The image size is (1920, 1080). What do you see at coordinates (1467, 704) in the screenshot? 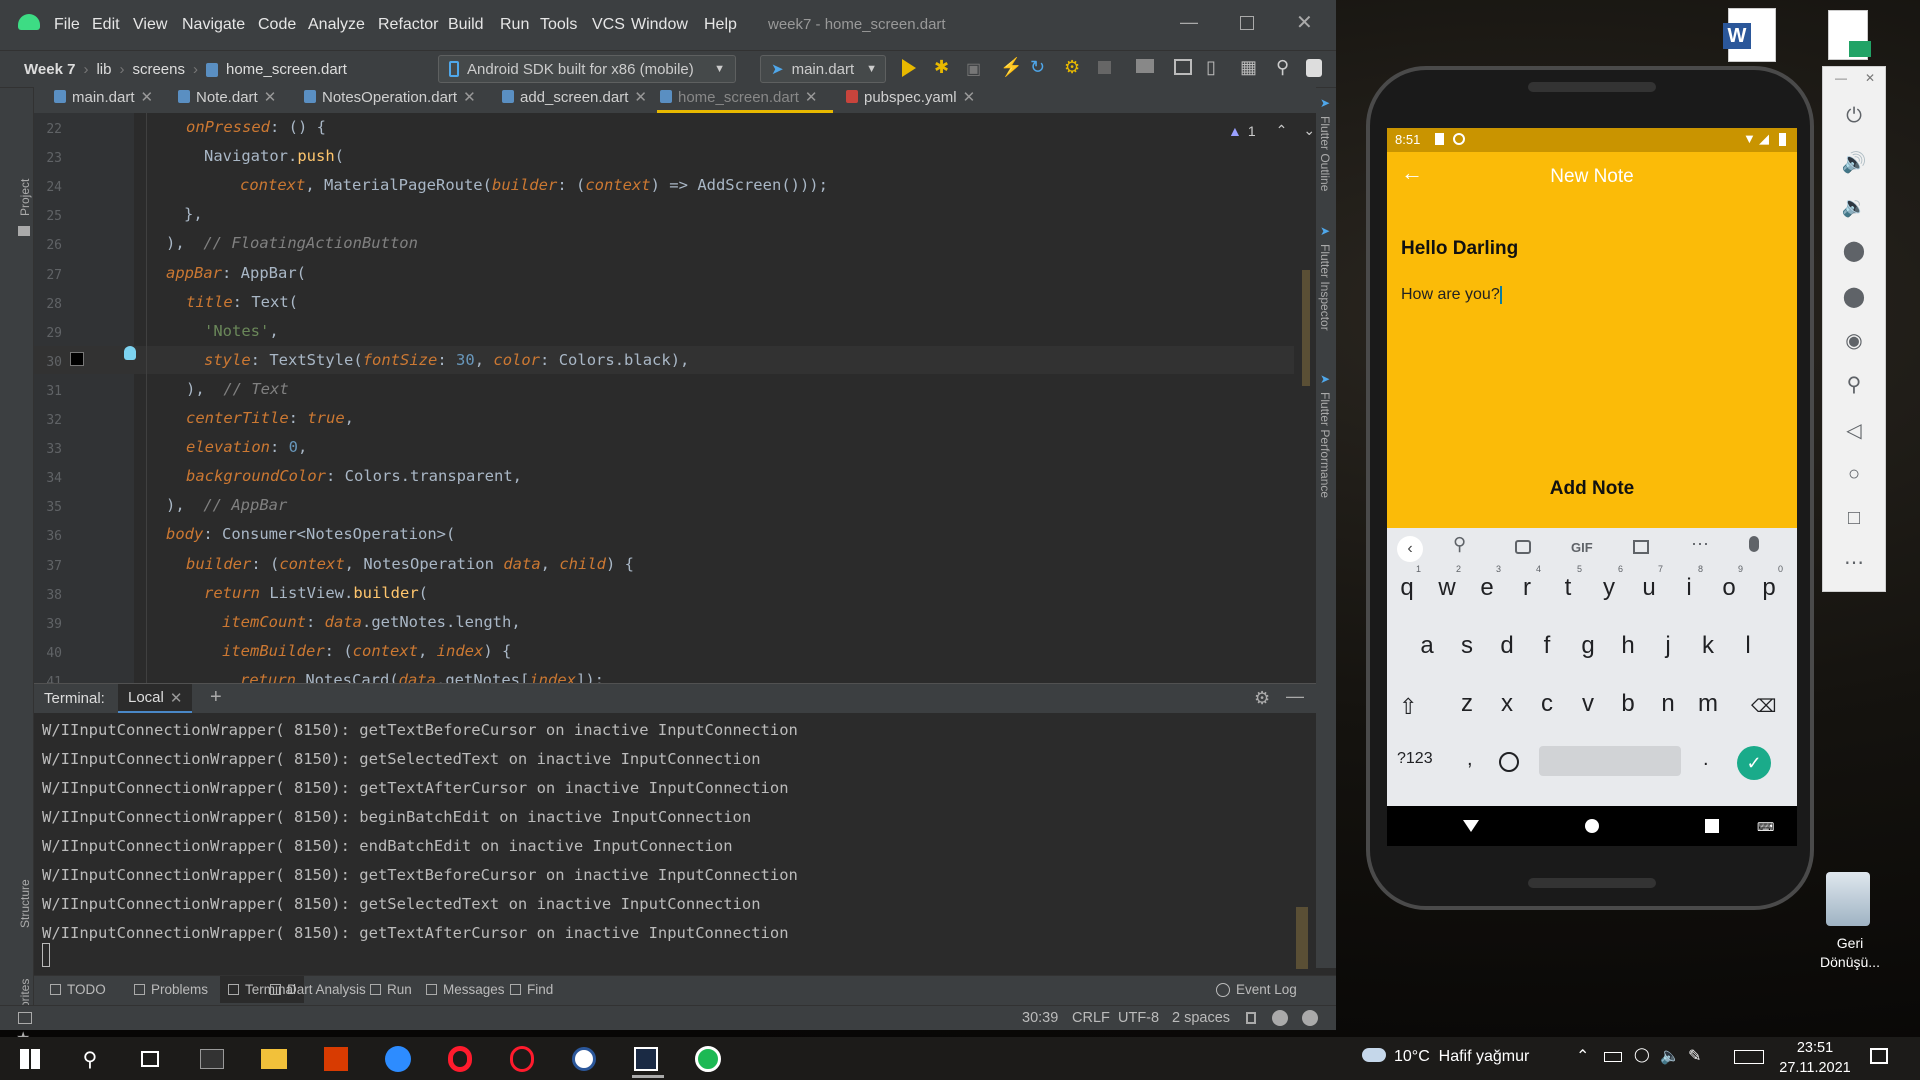
I see `key-z: z` at bounding box center [1467, 704].